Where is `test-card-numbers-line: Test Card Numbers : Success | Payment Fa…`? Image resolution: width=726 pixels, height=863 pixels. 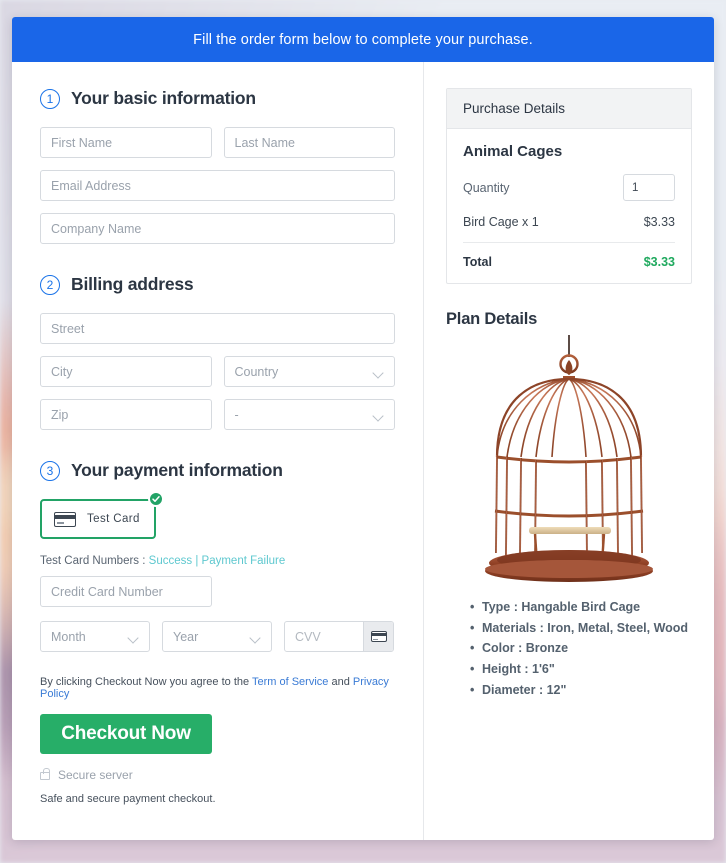
test-card-numbers-line: Test Card Numbers : Success | Payment Fa… is located at coordinates (217, 561).